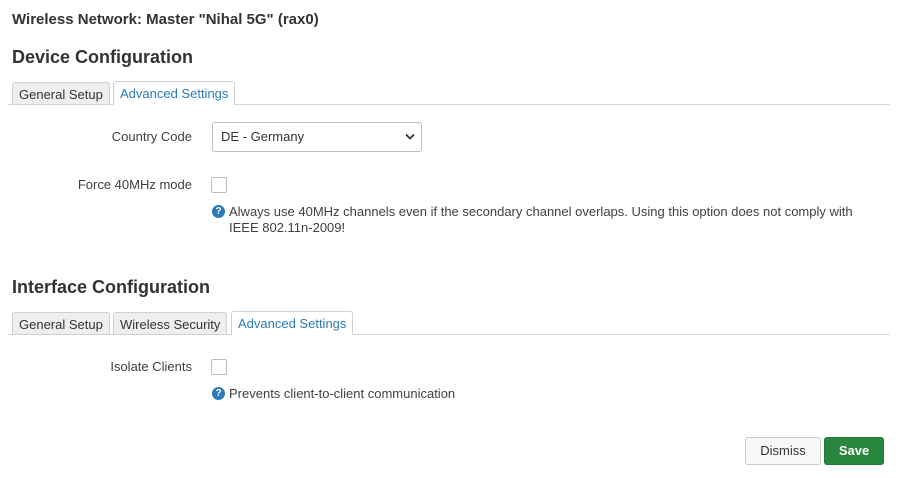  Describe the element at coordinates (292, 323) in the screenshot. I see `tab-interface-advanced-settings: Advanced Settings` at that location.